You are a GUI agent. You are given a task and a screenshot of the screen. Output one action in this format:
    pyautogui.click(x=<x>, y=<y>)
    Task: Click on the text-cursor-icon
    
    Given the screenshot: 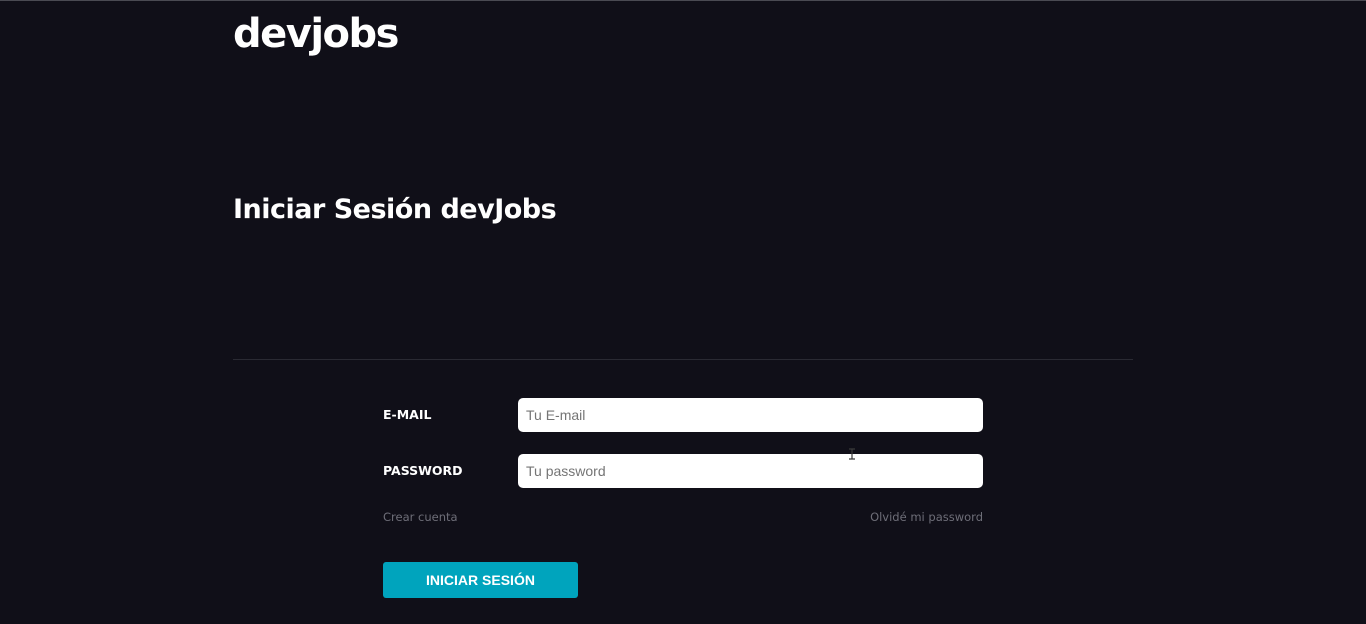 What is the action you would take?
    pyautogui.click(x=852, y=455)
    